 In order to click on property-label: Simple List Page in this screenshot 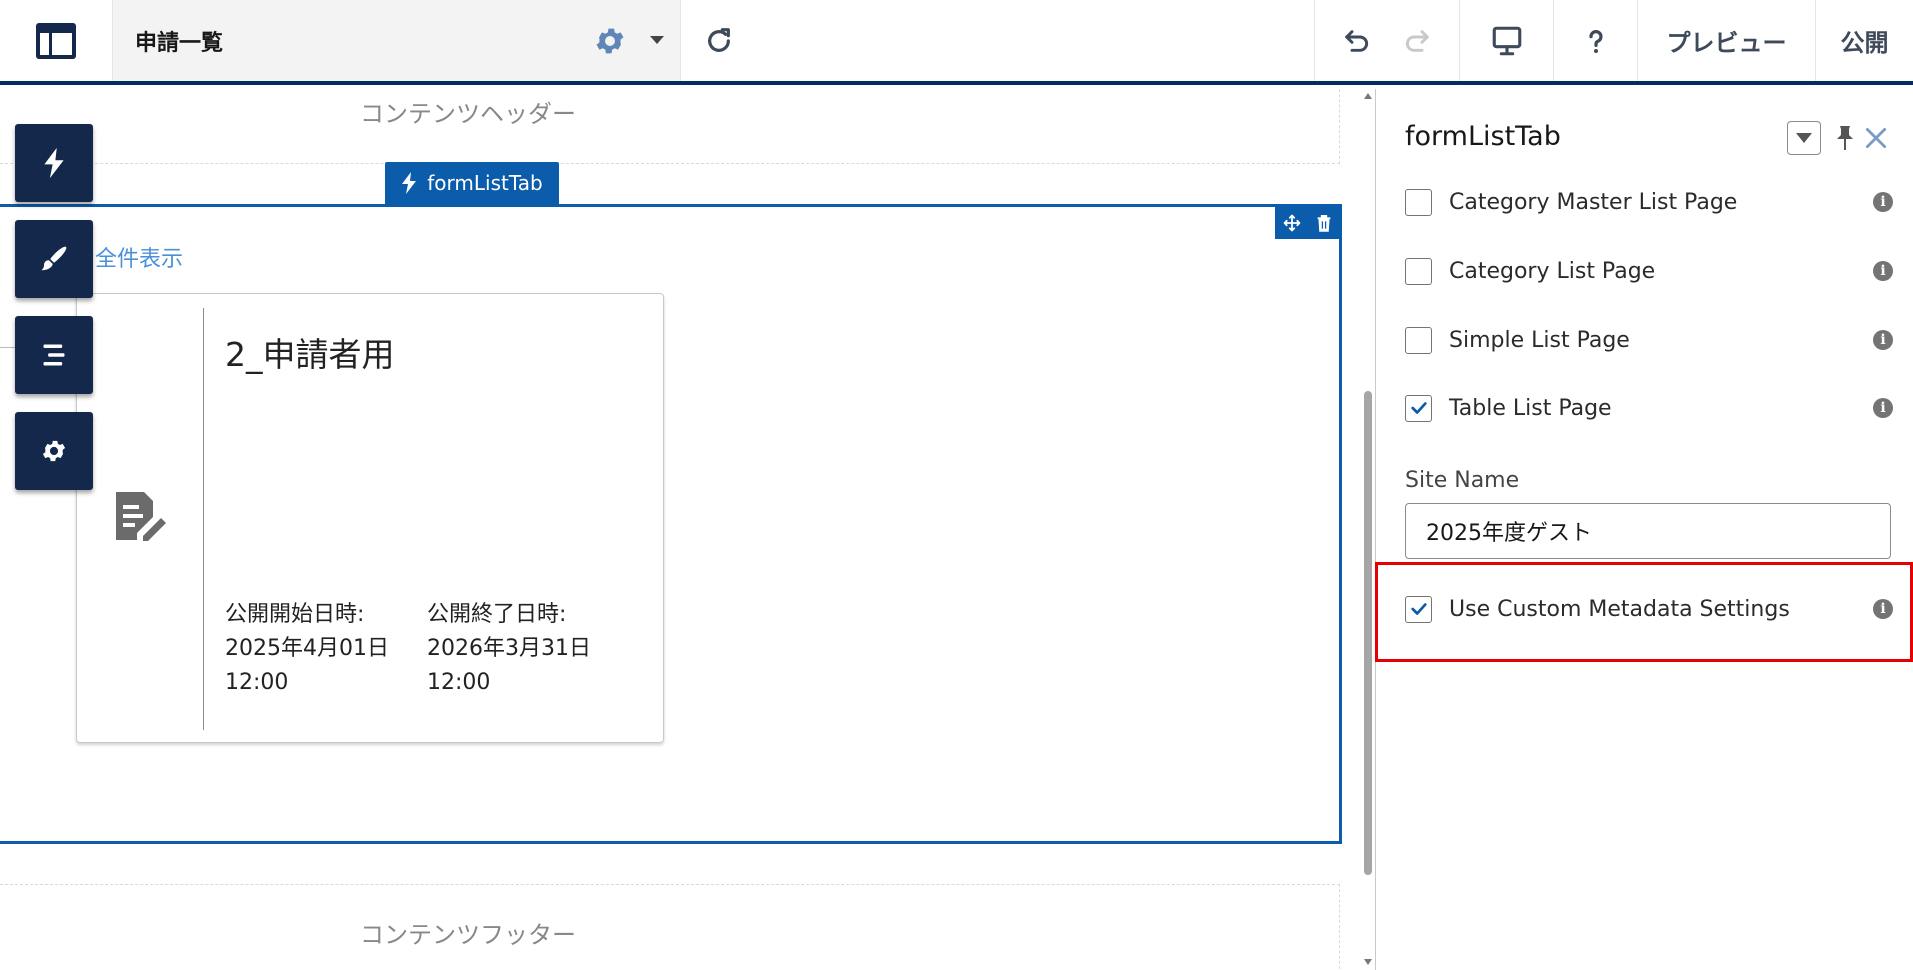, I will do `click(1539, 340)`.